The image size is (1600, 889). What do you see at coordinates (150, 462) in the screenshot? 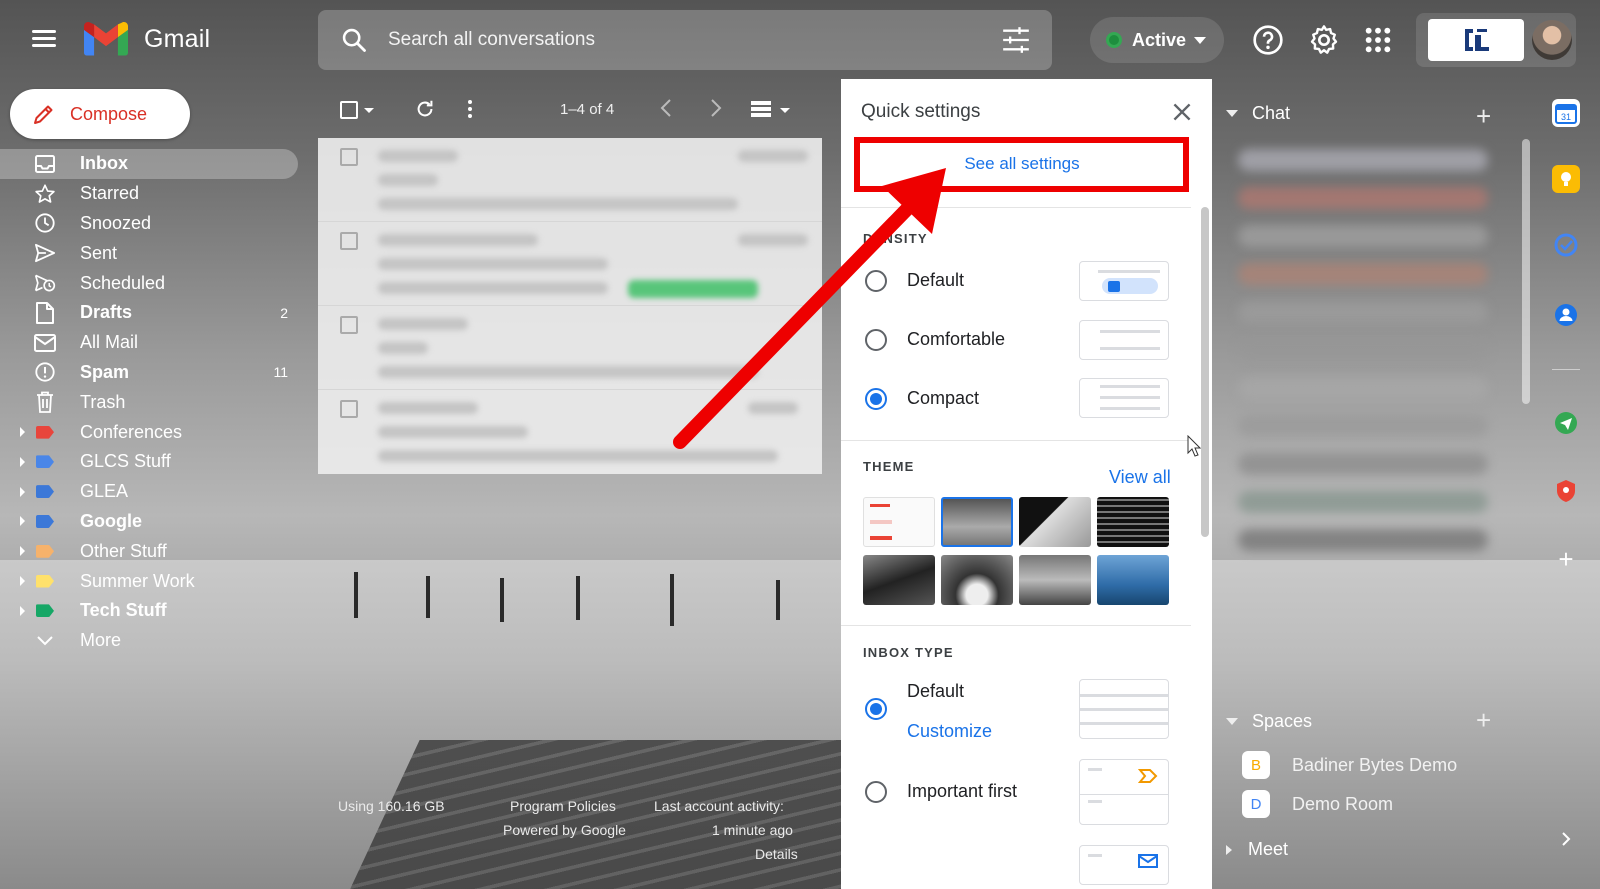
I see `sidebar-item-glcs-stuff: GLCS Stuff` at bounding box center [150, 462].